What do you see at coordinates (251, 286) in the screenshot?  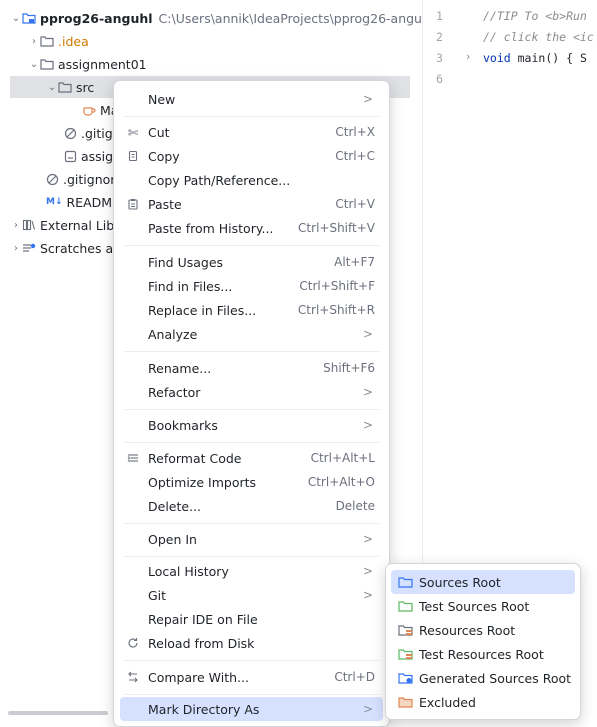 I see `menu-item-find-in-files: Find in Files... Ctrl+Shift+F` at bounding box center [251, 286].